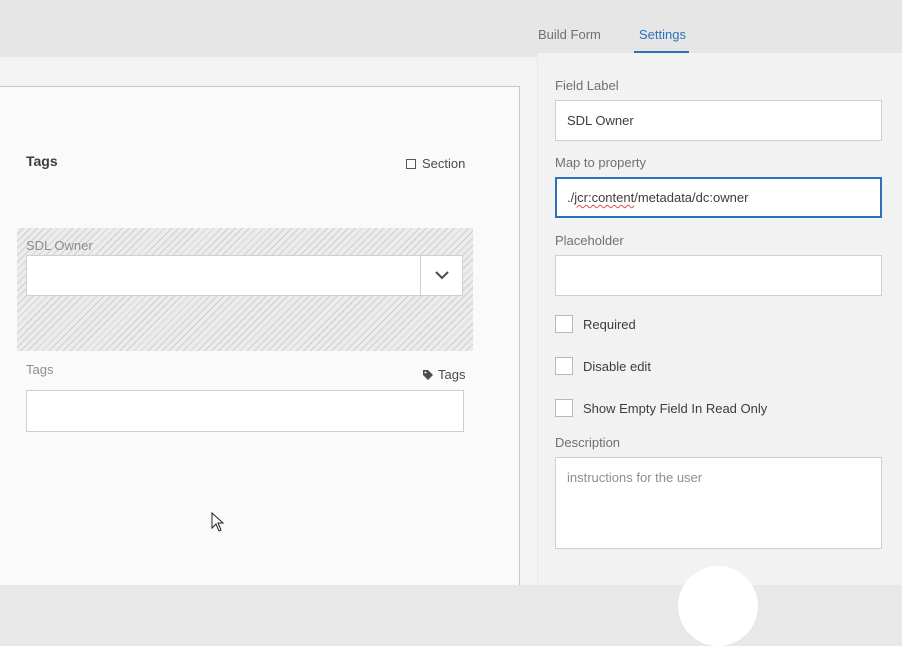 The height and width of the screenshot is (646, 902). What do you see at coordinates (587, 85) in the screenshot?
I see `field-label-label: Field Label` at bounding box center [587, 85].